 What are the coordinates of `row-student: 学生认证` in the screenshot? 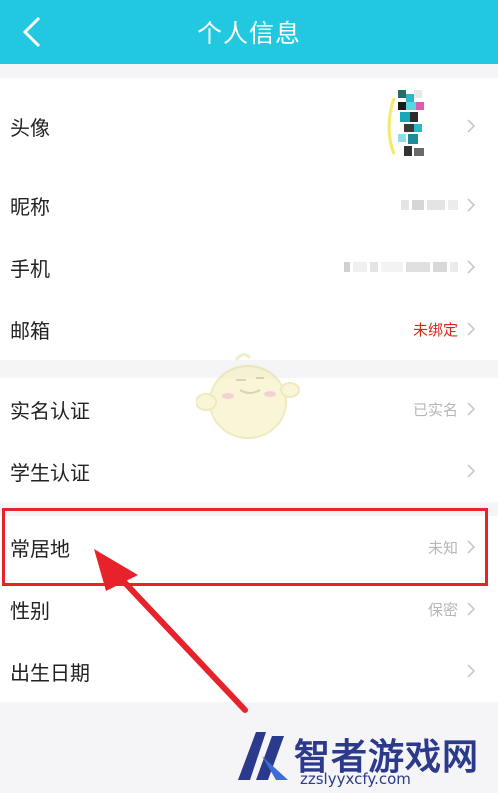 It's located at (249, 471).